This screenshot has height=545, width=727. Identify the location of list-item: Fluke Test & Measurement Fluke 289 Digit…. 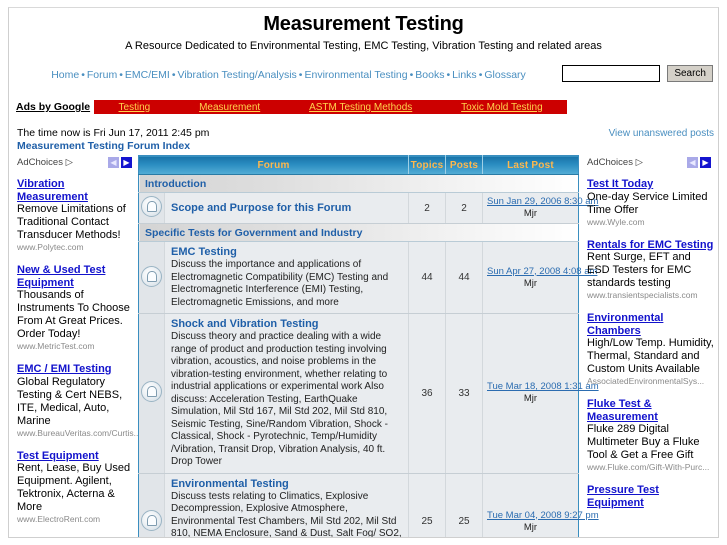
(651, 435).